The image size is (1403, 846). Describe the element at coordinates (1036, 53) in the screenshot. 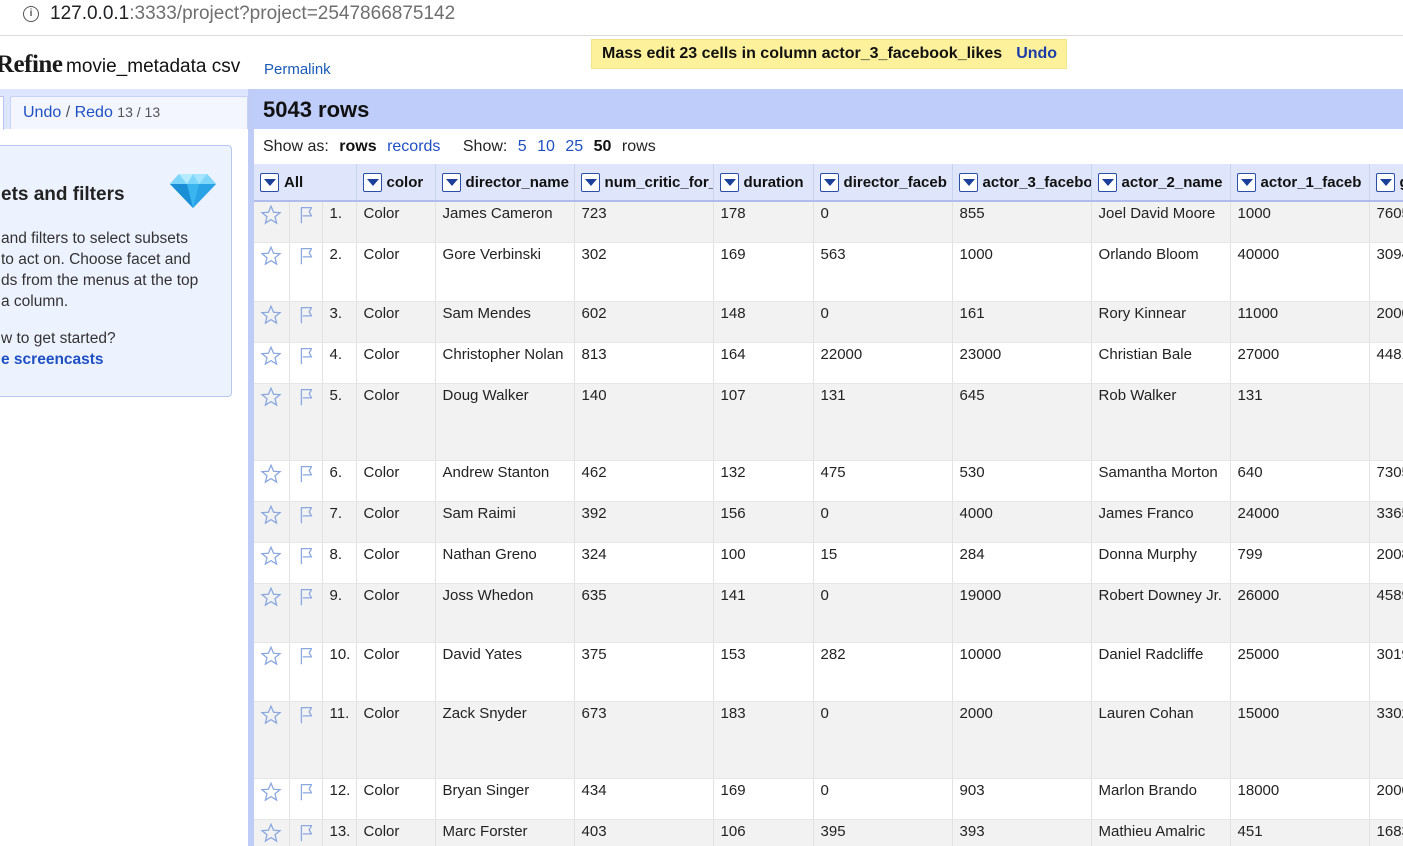

I see `notification-undo-link: Undo` at that location.